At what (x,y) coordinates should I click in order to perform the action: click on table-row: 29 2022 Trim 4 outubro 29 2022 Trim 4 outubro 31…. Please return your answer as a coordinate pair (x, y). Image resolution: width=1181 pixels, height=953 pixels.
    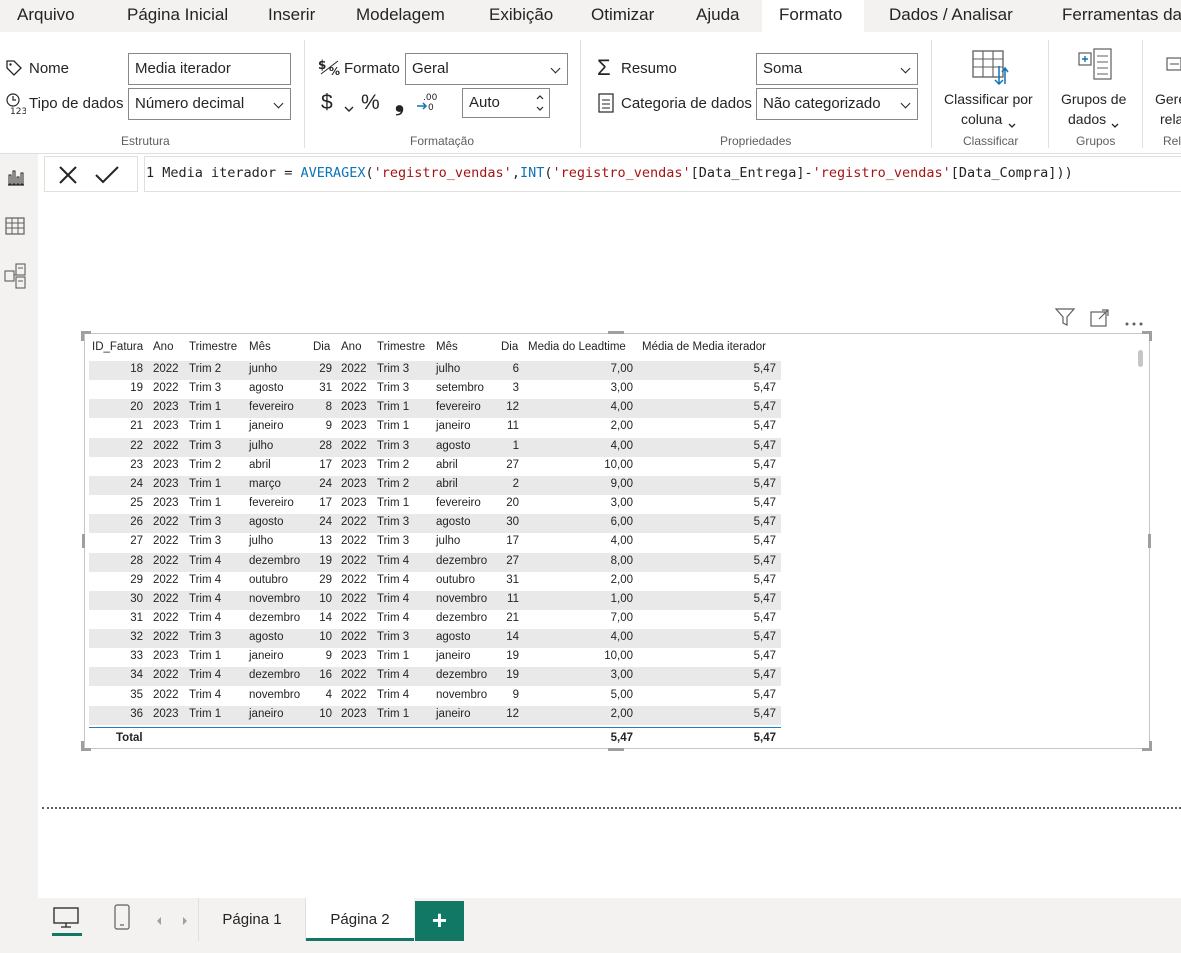
    Looking at the image, I should click on (435, 581).